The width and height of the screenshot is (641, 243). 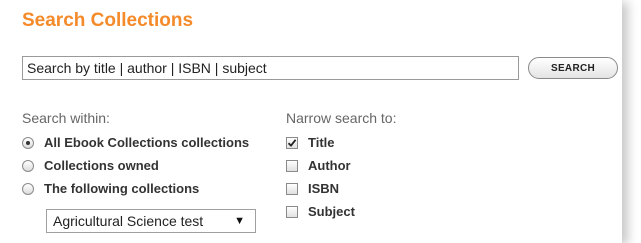 What do you see at coordinates (573, 68) in the screenshot?
I see `search-button: SEARCH` at bounding box center [573, 68].